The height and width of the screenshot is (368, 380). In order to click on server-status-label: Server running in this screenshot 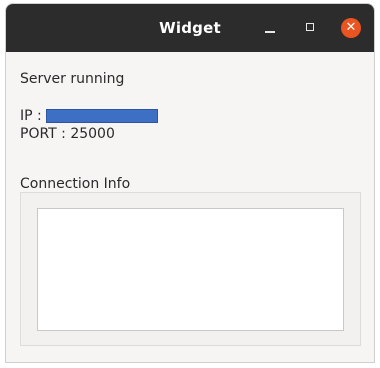, I will do `click(72, 79)`.